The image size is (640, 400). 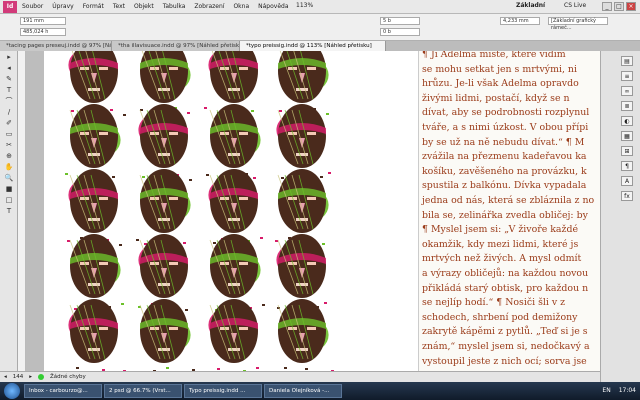 I want to click on zoom-level: 113%, so click(x=304, y=5).